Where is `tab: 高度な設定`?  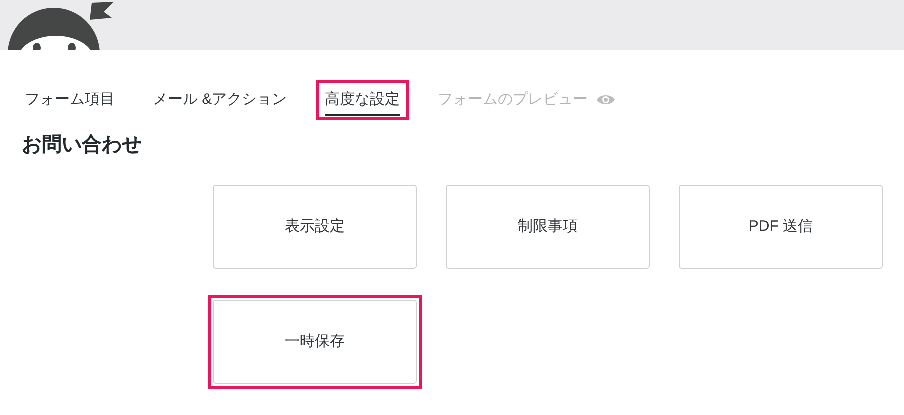 tab: 高度な設定 is located at coordinates (362, 100).